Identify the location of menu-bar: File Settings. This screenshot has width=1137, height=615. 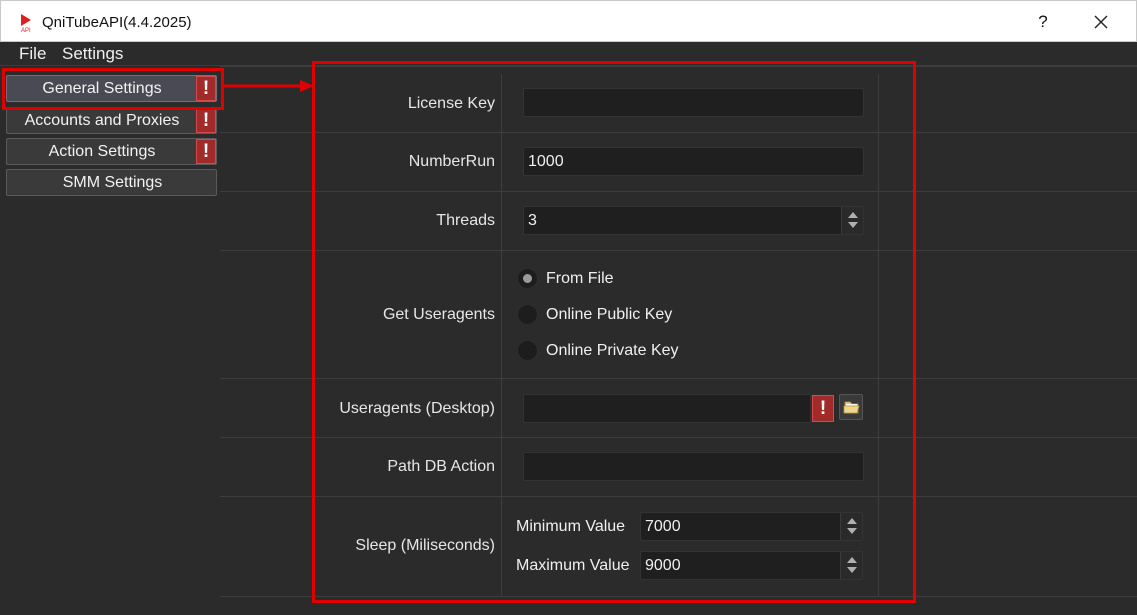
(568, 54).